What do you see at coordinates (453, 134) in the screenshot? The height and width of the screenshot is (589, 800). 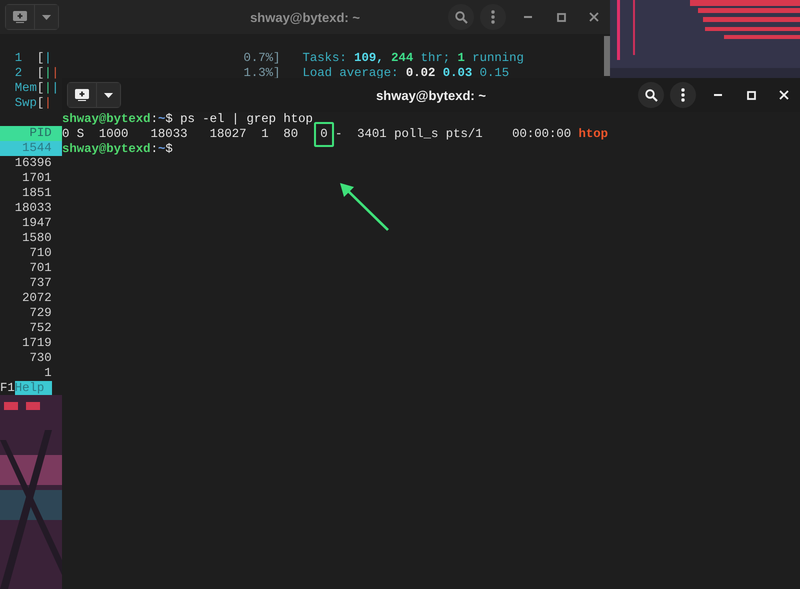 I see `output-text: - 3401 poll_s pts/1 00:00:00` at bounding box center [453, 134].